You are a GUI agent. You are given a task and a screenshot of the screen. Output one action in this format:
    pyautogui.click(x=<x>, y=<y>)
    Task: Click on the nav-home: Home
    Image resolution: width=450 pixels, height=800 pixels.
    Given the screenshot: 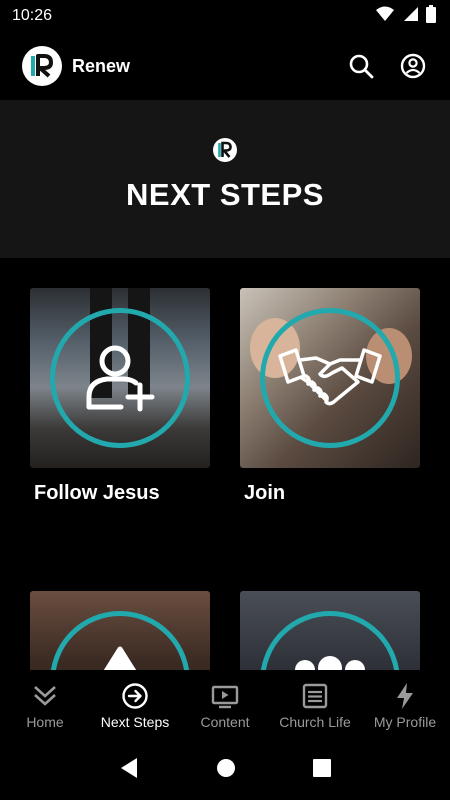 What is the action you would take?
    pyautogui.click(x=45, y=705)
    